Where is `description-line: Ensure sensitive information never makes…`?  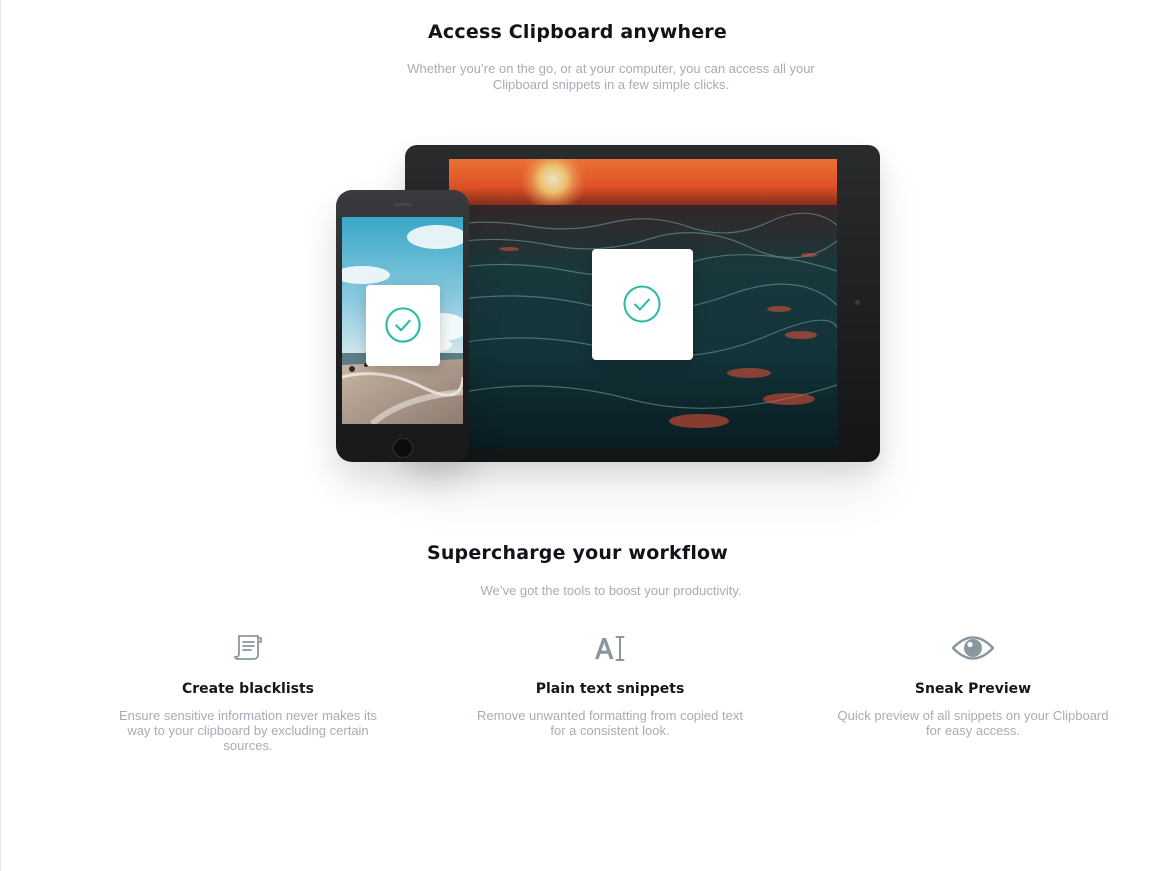 description-line: Ensure sensitive information never makes… is located at coordinates (248, 715).